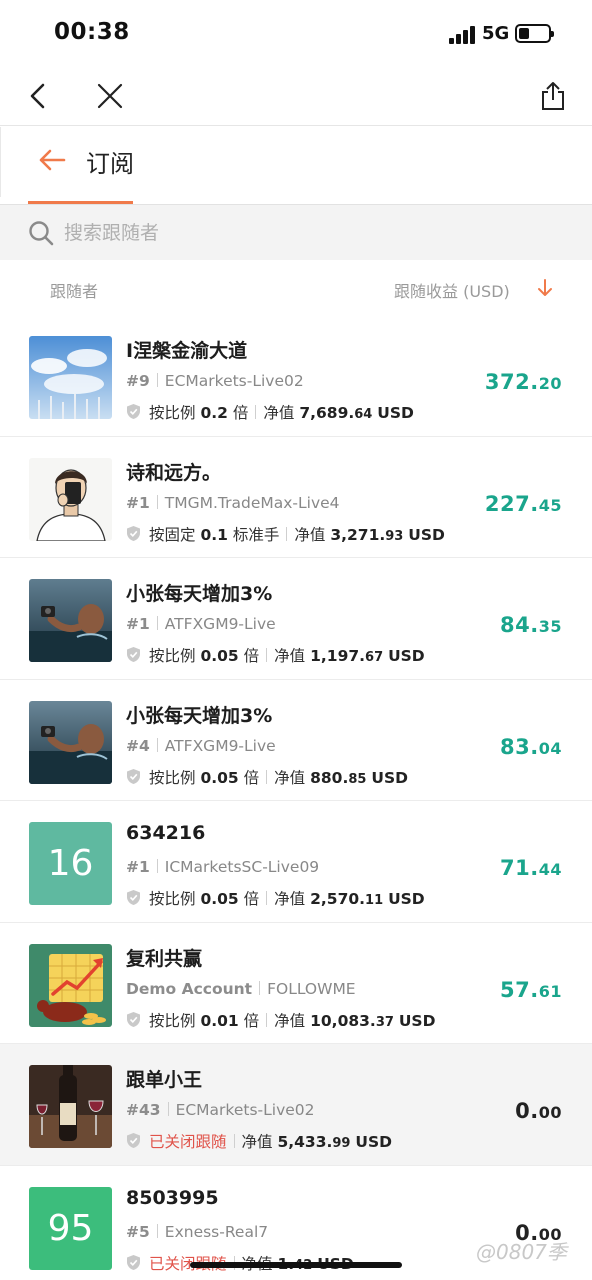 The height and width of the screenshot is (1280, 592). What do you see at coordinates (280, 1020) in the screenshot?
I see `follower-settings: 按比例 0.01 倍净值 10,083.37 USD` at bounding box center [280, 1020].